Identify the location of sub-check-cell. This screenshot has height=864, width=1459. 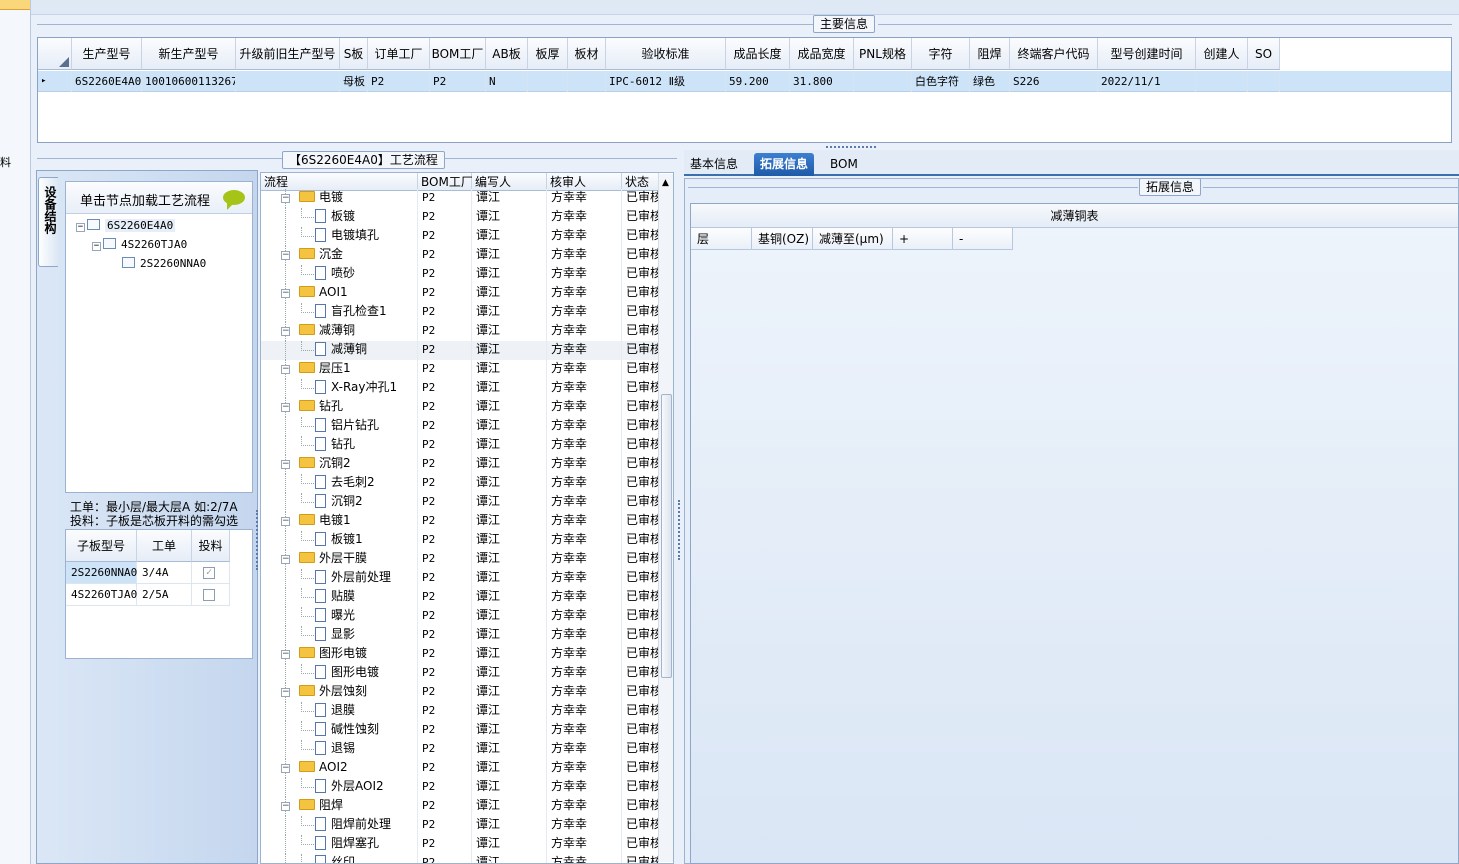
(211, 595).